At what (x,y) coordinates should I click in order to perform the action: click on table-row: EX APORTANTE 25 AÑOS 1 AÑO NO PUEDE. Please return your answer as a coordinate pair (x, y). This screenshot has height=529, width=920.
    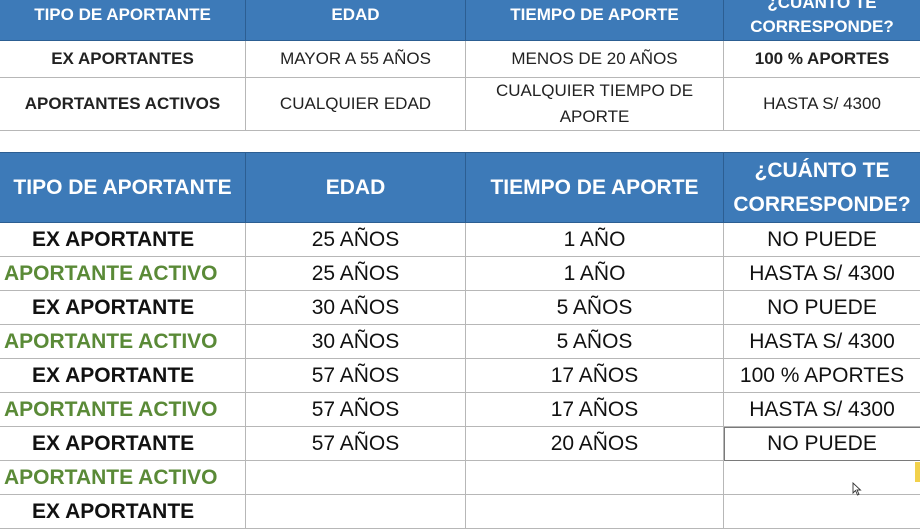
    Looking at the image, I should click on (460, 240).